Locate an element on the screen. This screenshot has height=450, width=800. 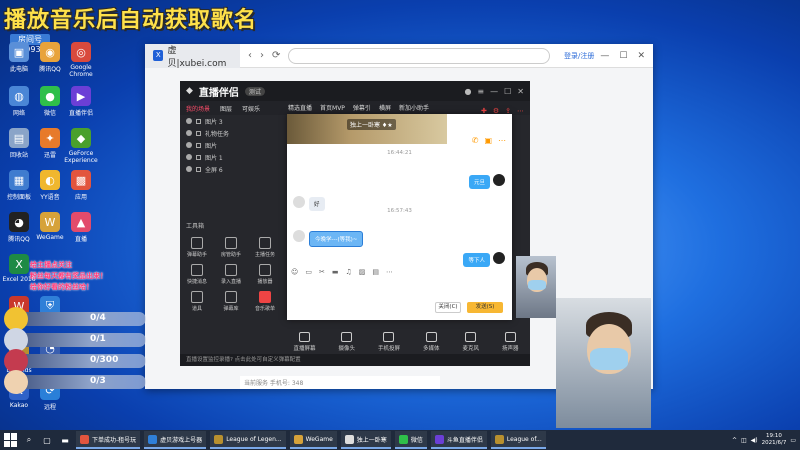
layer-item: 礼物任务 is located at coordinates (231, 133).